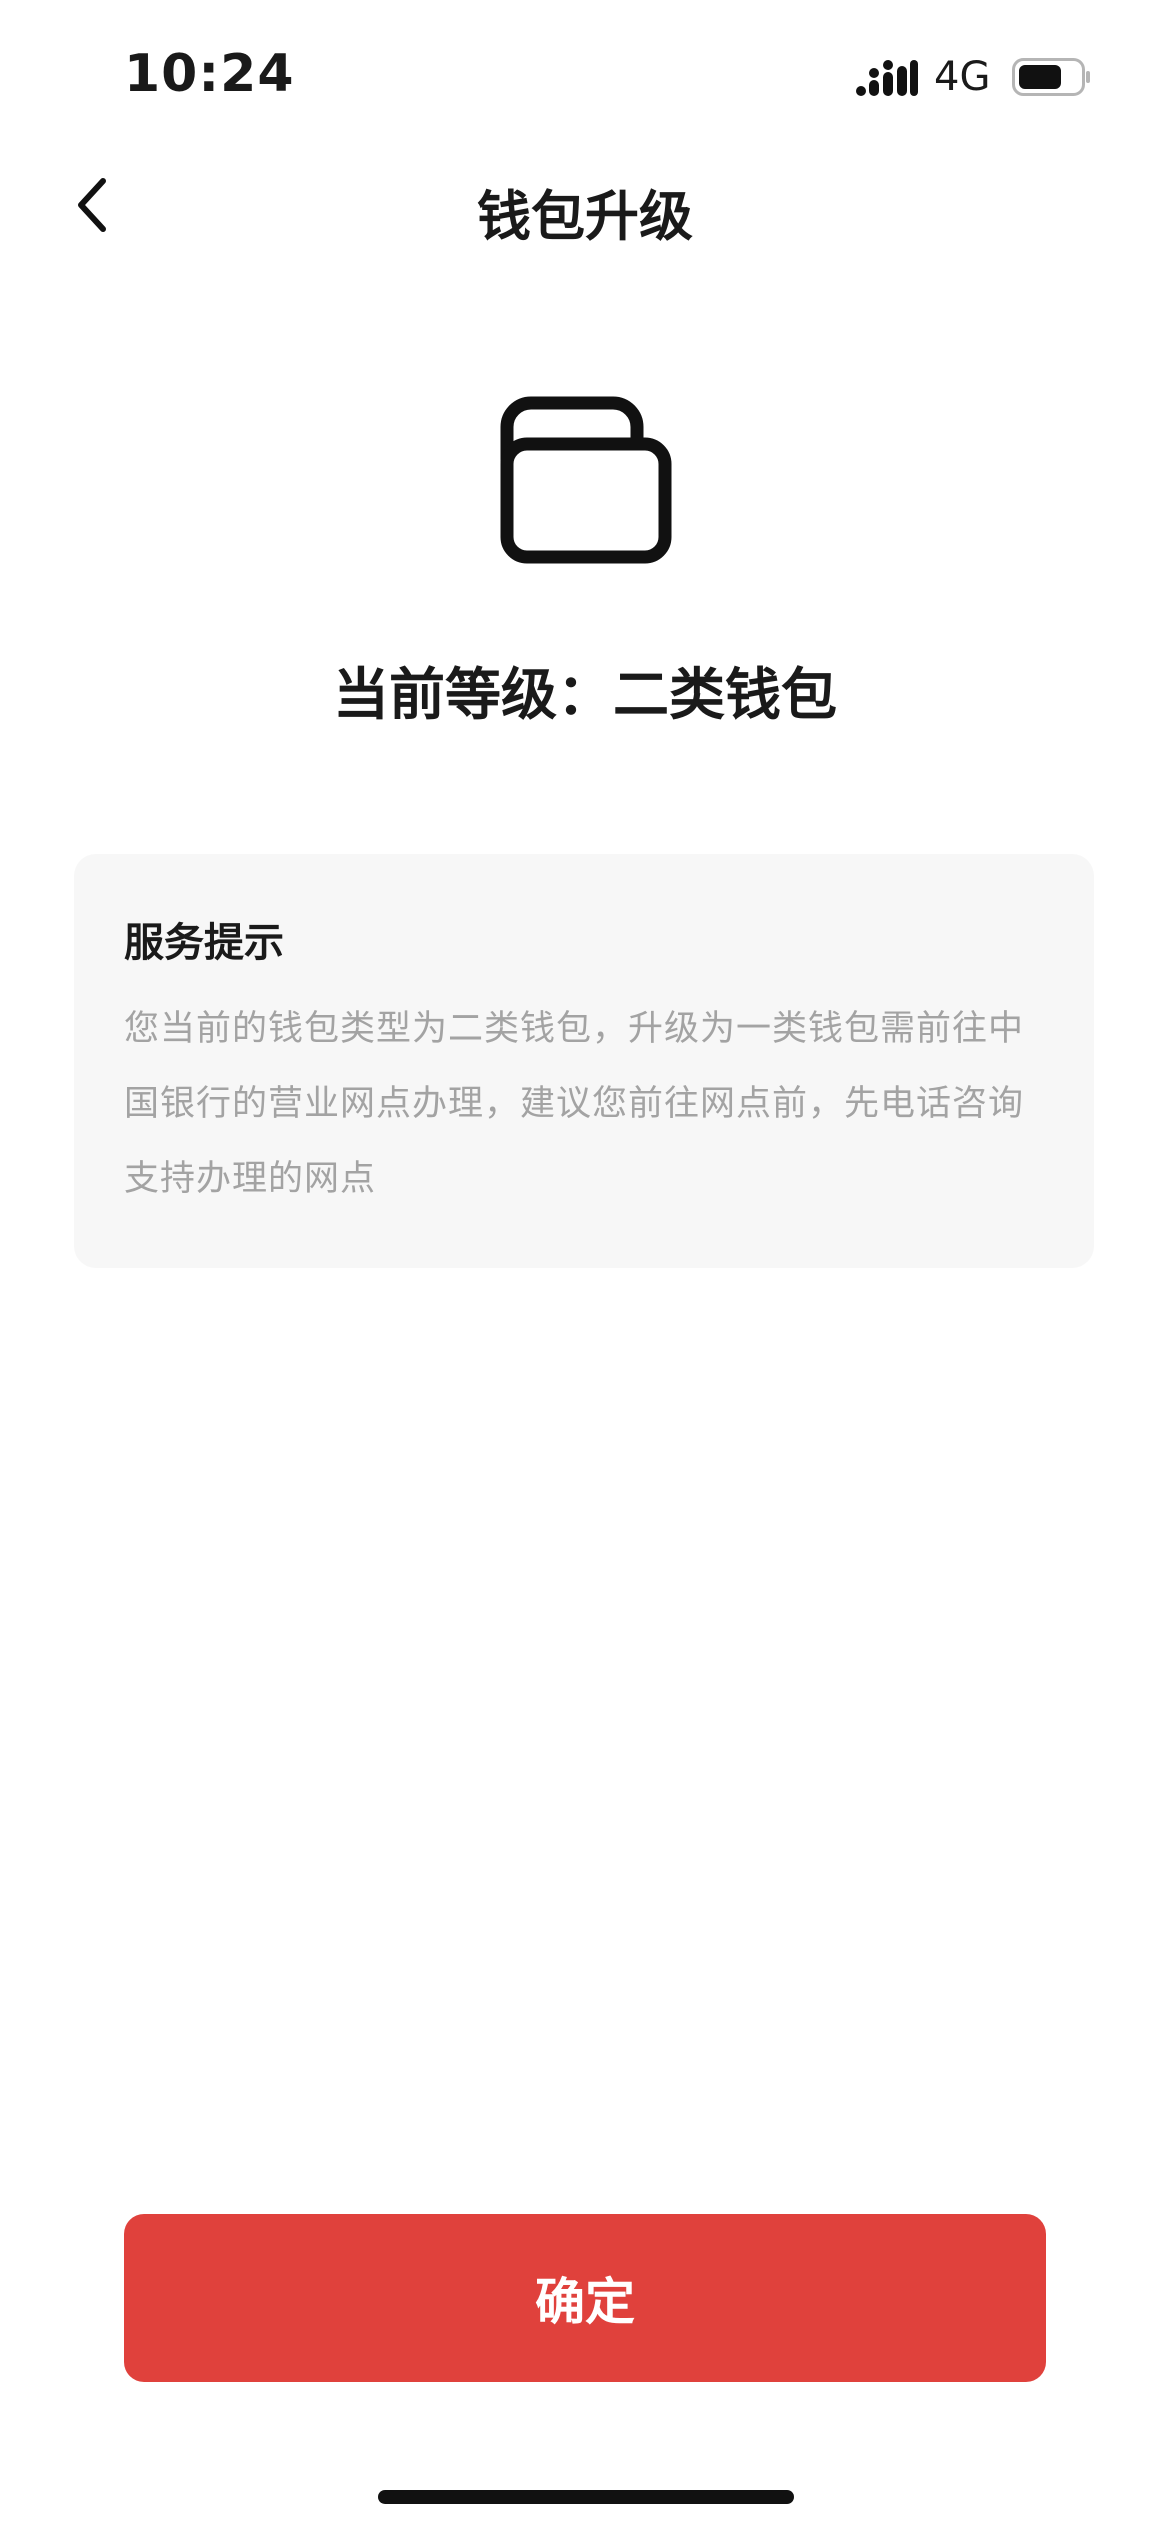  I want to click on status-time: 10:24, so click(209, 74).